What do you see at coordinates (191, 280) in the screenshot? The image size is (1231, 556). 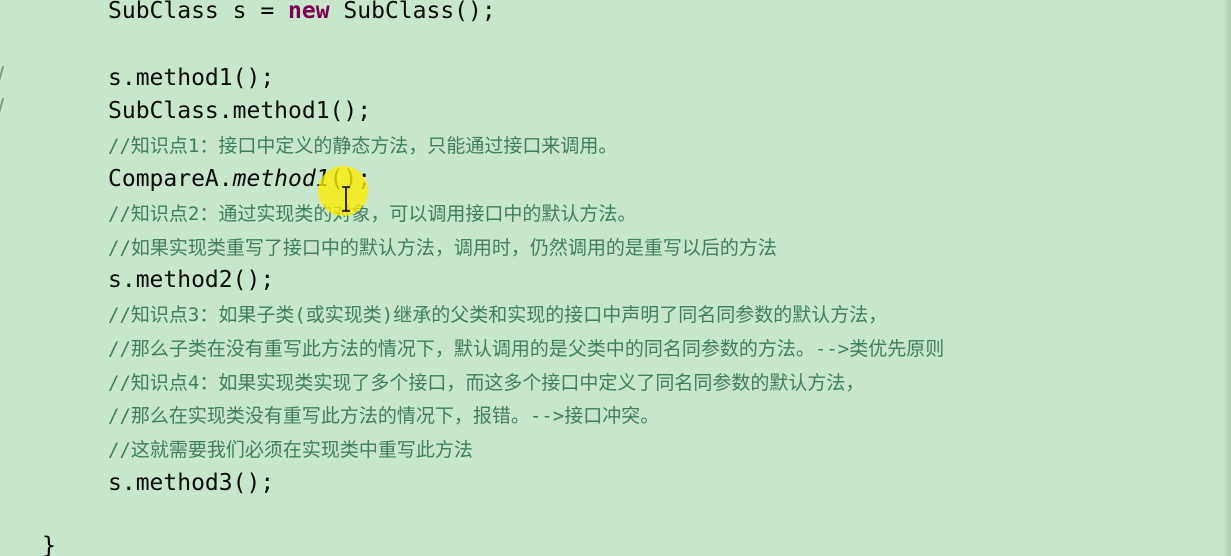 I see `code-line-method2-call: s.method2();` at bounding box center [191, 280].